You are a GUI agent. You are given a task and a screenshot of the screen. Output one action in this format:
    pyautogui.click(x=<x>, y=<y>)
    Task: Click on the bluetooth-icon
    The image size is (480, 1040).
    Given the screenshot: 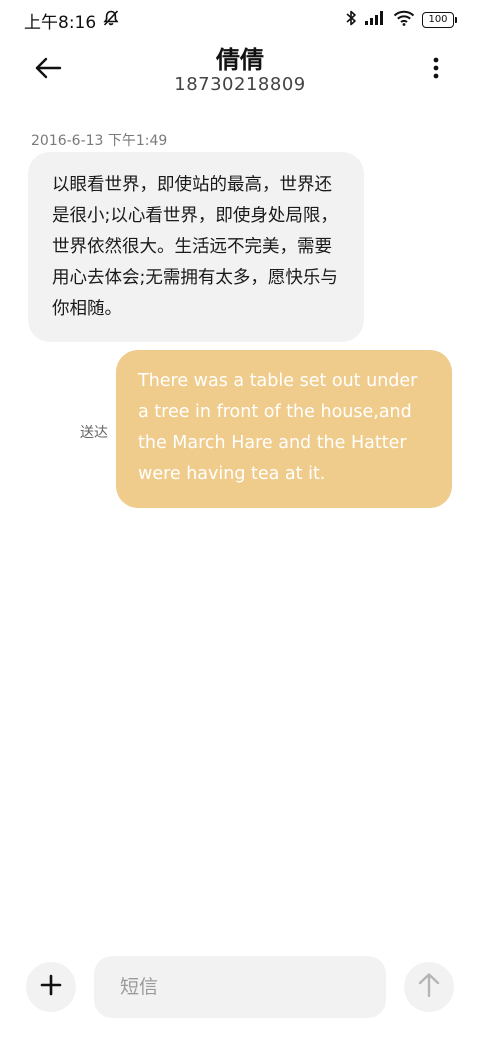 What is the action you would take?
    pyautogui.click(x=351, y=20)
    